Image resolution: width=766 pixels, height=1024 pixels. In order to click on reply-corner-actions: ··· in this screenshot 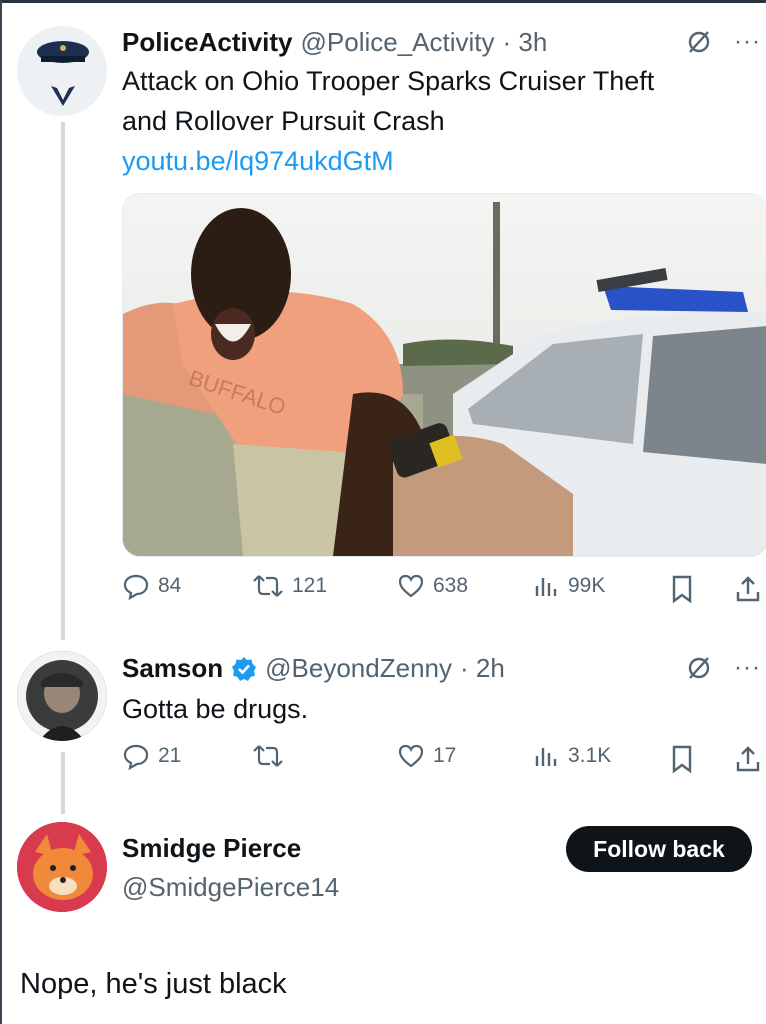, I will do `click(723, 668)`.